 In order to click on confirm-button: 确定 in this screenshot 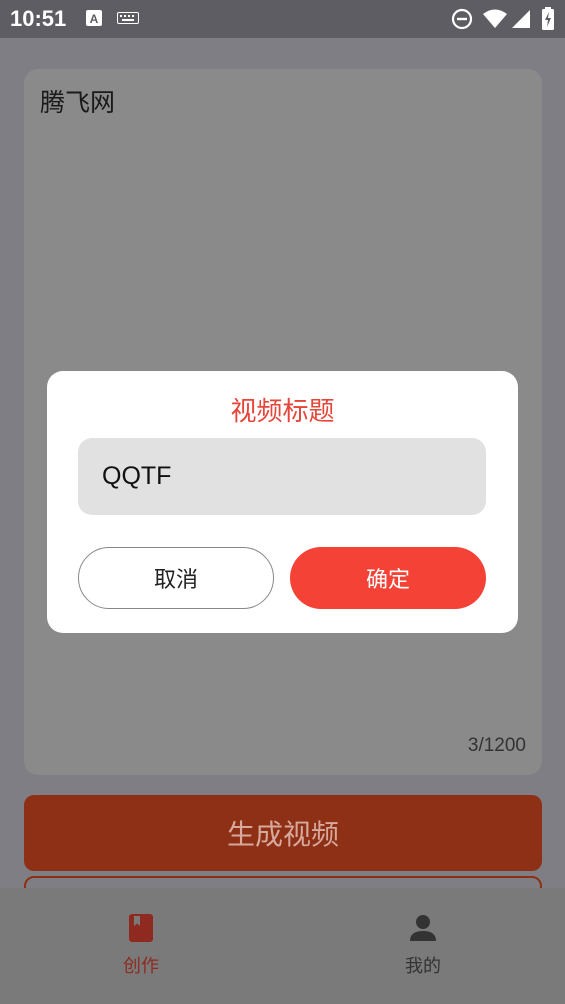, I will do `click(388, 578)`.